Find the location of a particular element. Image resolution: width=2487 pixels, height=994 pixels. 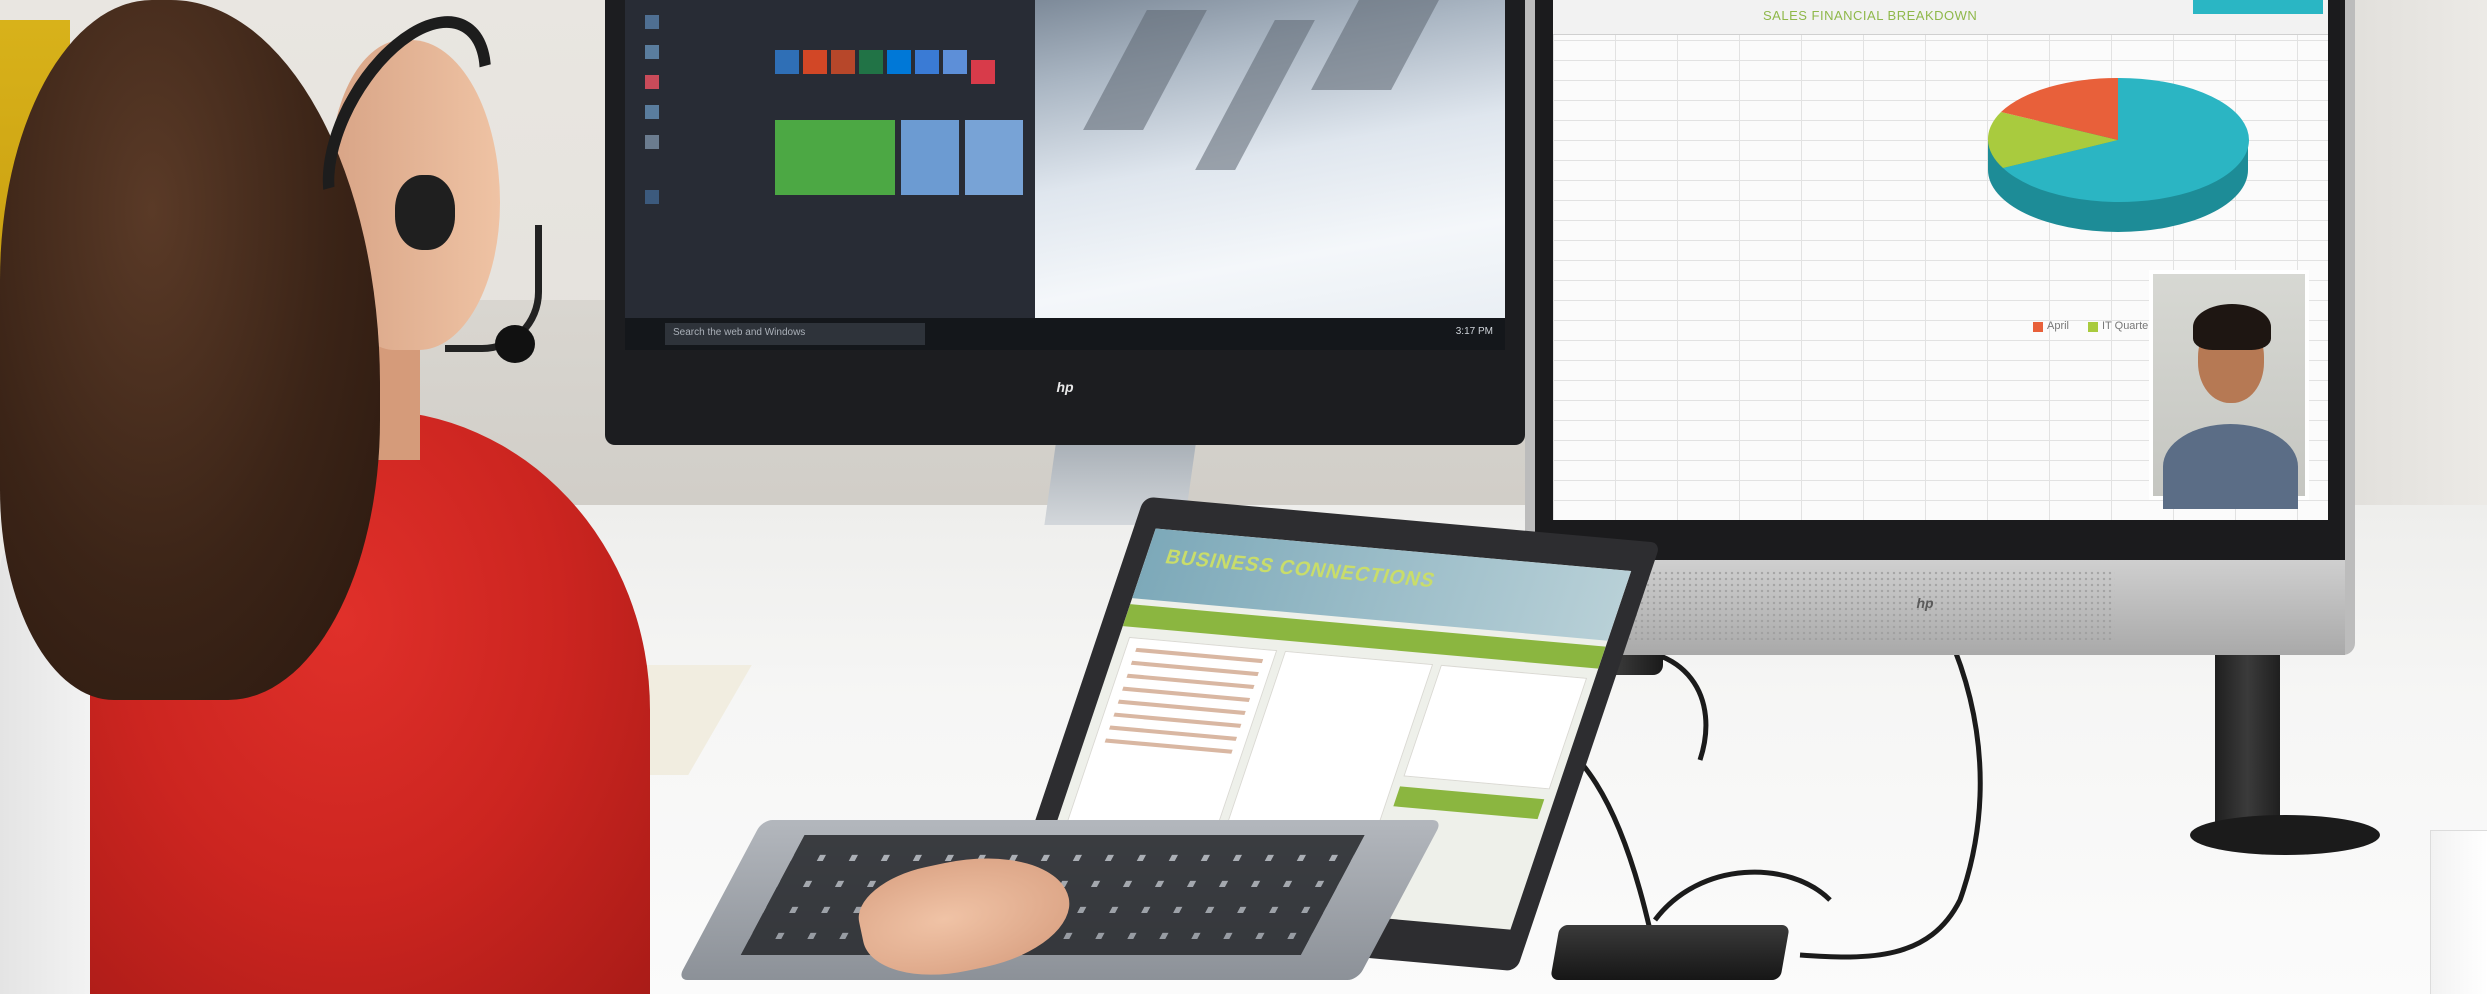

headset-microphone is located at coordinates (515, 344).